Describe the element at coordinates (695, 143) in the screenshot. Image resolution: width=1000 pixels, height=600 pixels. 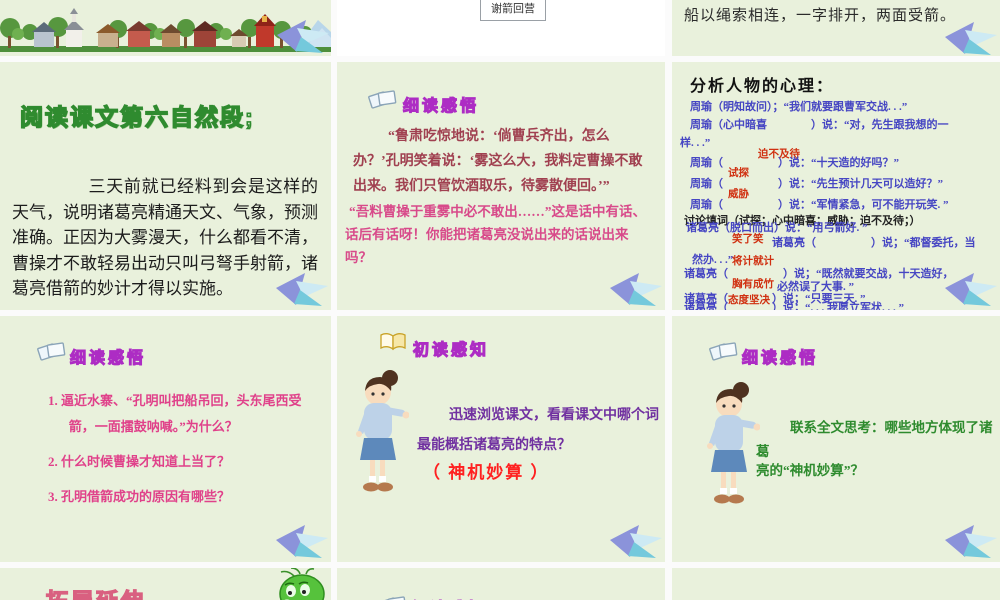
I see `psych-line: 样. . .”` at that location.